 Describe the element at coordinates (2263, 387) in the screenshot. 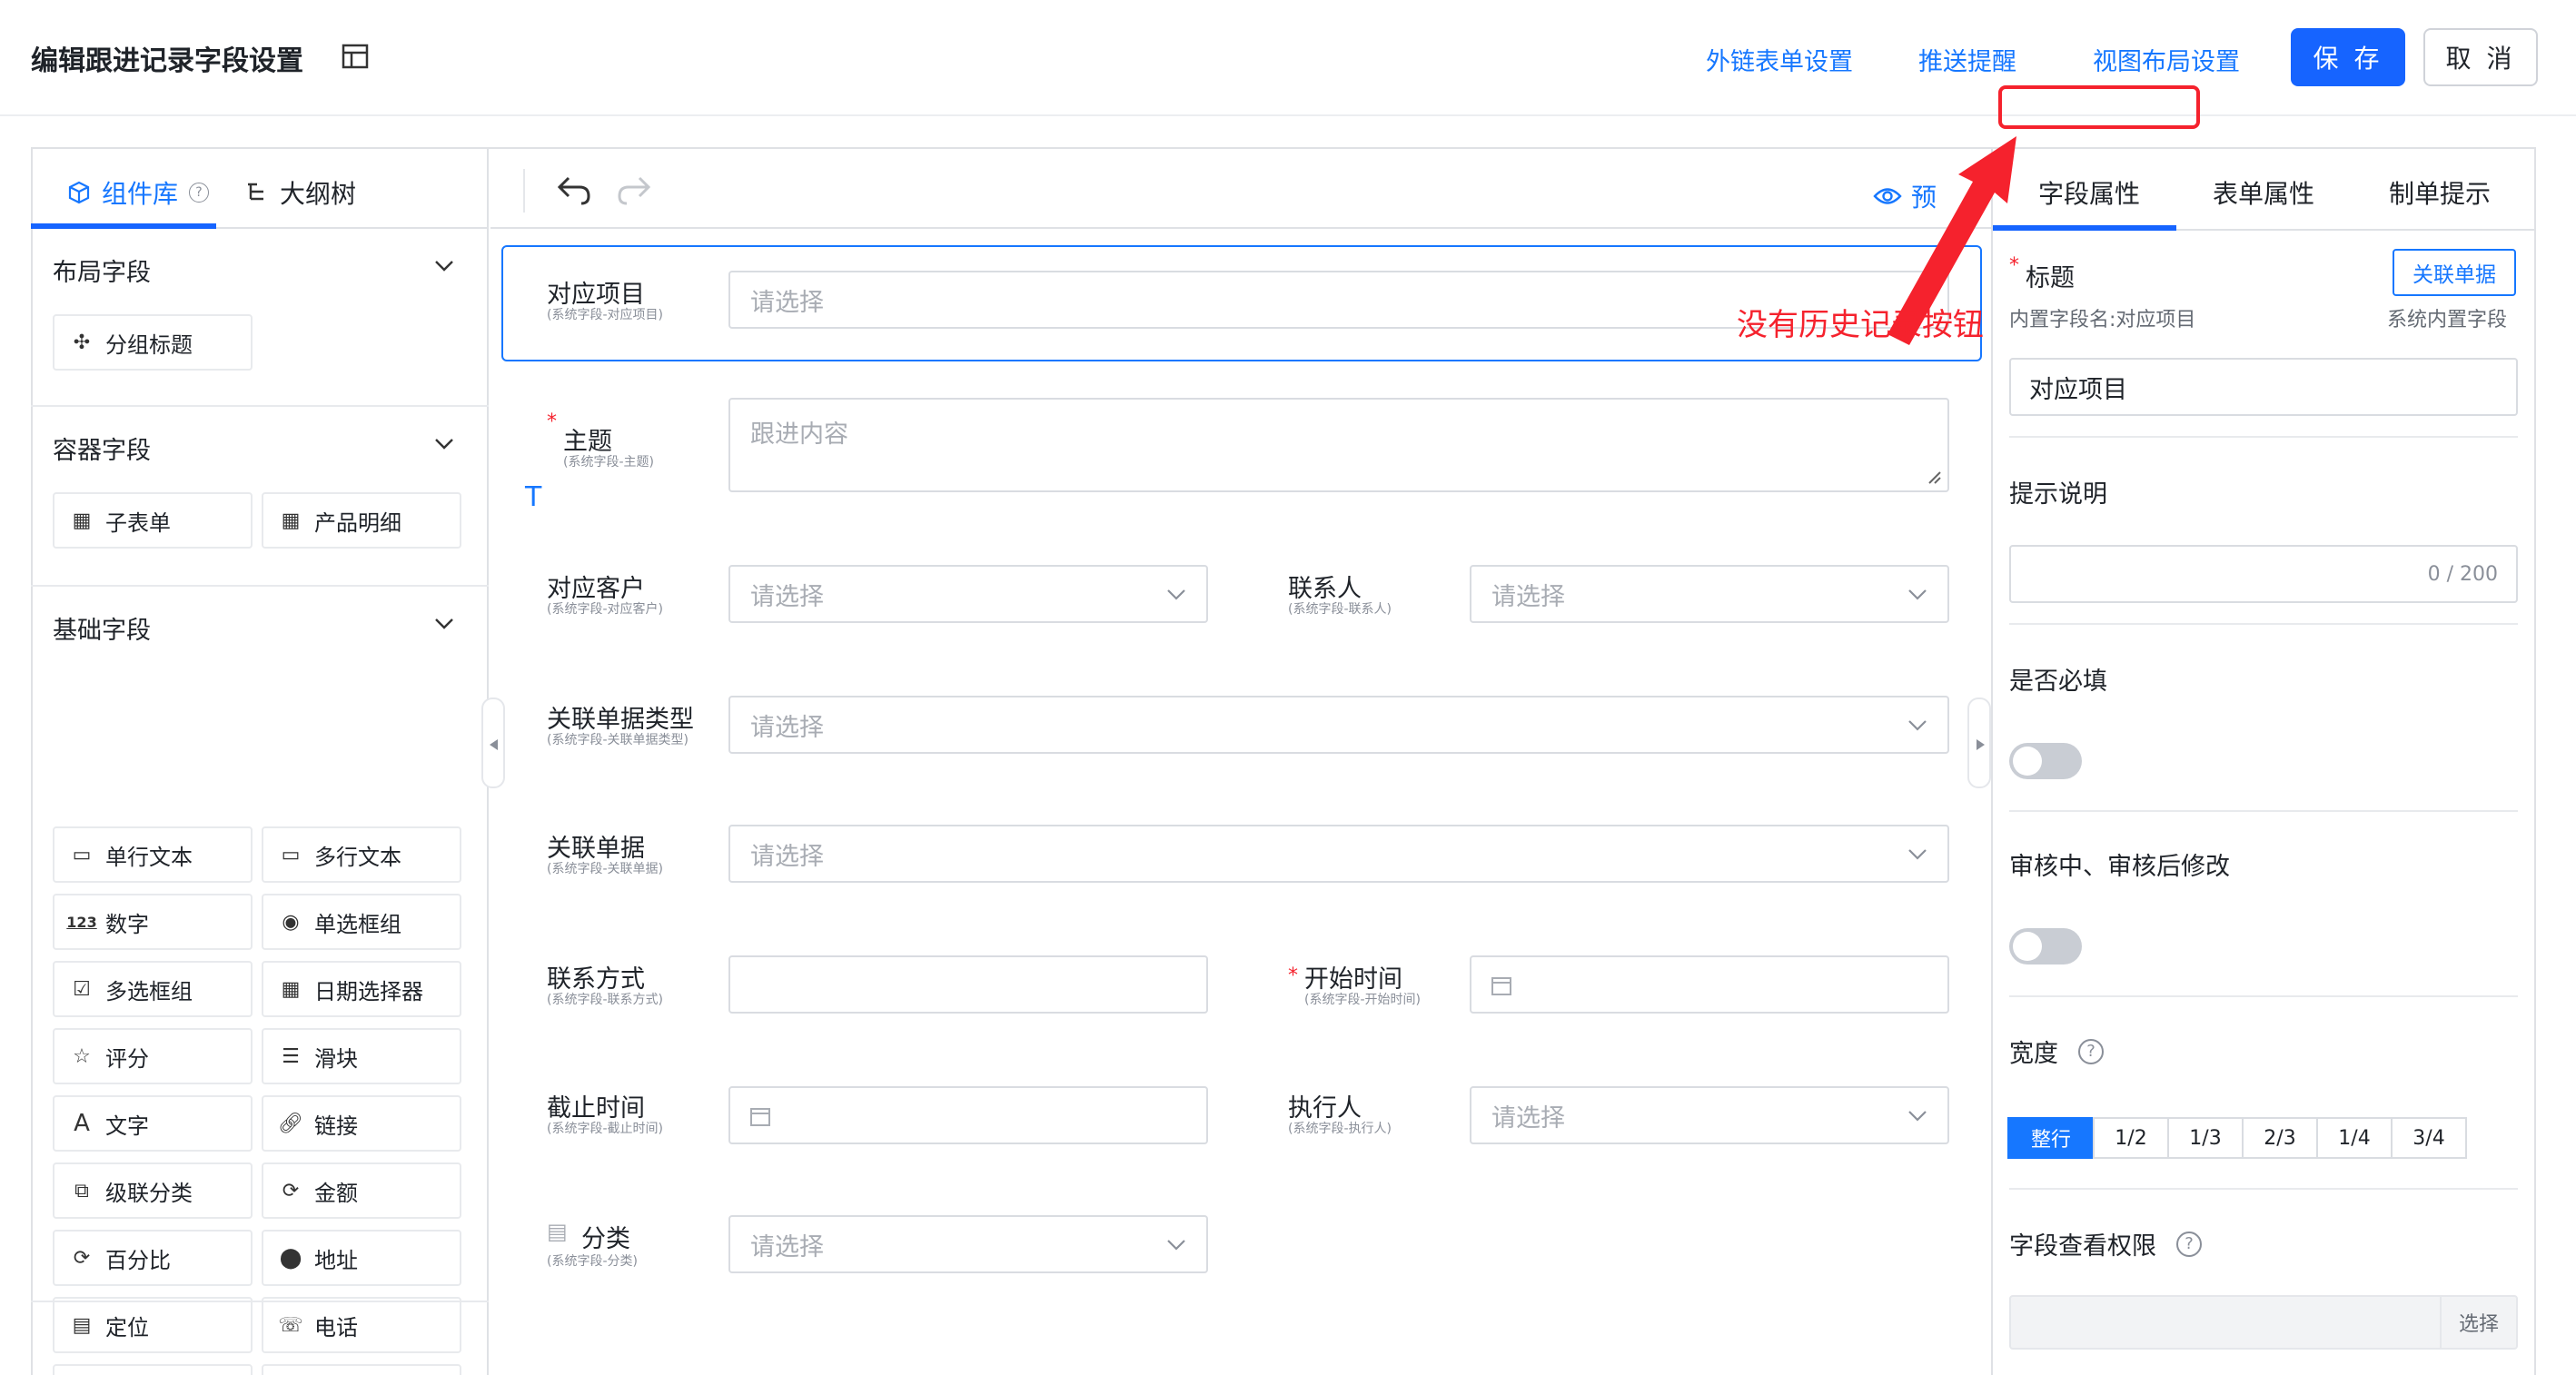

I see `title-input: 对应项目` at that location.